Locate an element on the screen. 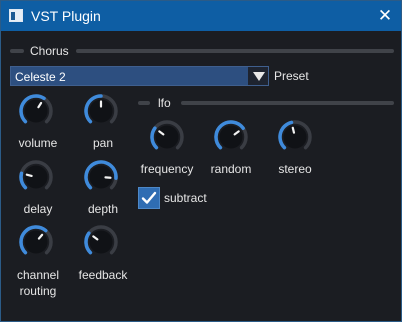 The image size is (402, 322). stereo-knob is located at coordinates (295, 137).